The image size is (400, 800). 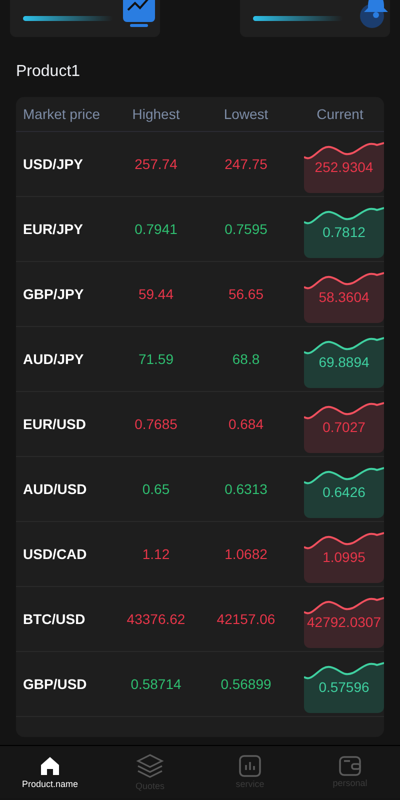 What do you see at coordinates (156, 229) in the screenshot?
I see `highest-price: 0.7941` at bounding box center [156, 229].